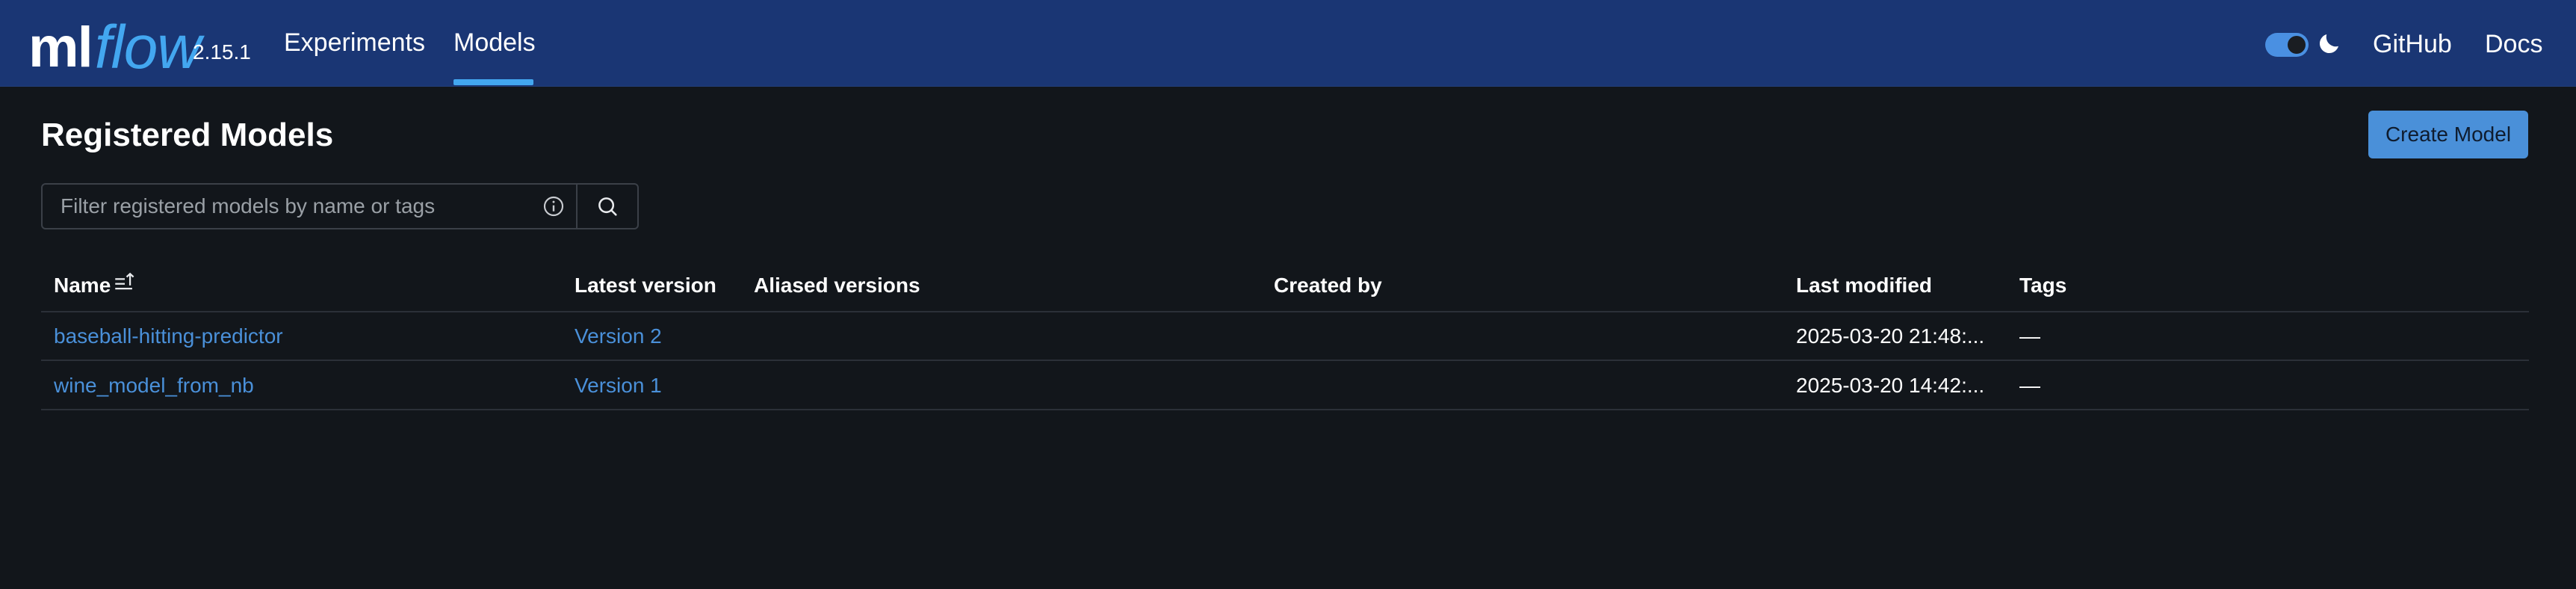 The height and width of the screenshot is (589, 2576). What do you see at coordinates (60, 47) in the screenshot?
I see `logo-ml-text: ml` at bounding box center [60, 47].